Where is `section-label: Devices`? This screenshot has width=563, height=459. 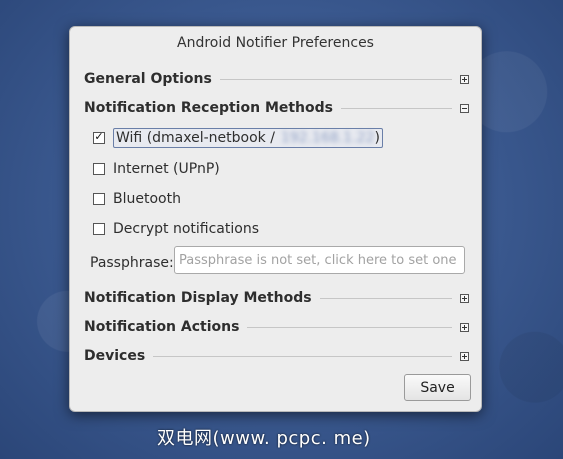
section-label: Devices is located at coordinates (115, 356).